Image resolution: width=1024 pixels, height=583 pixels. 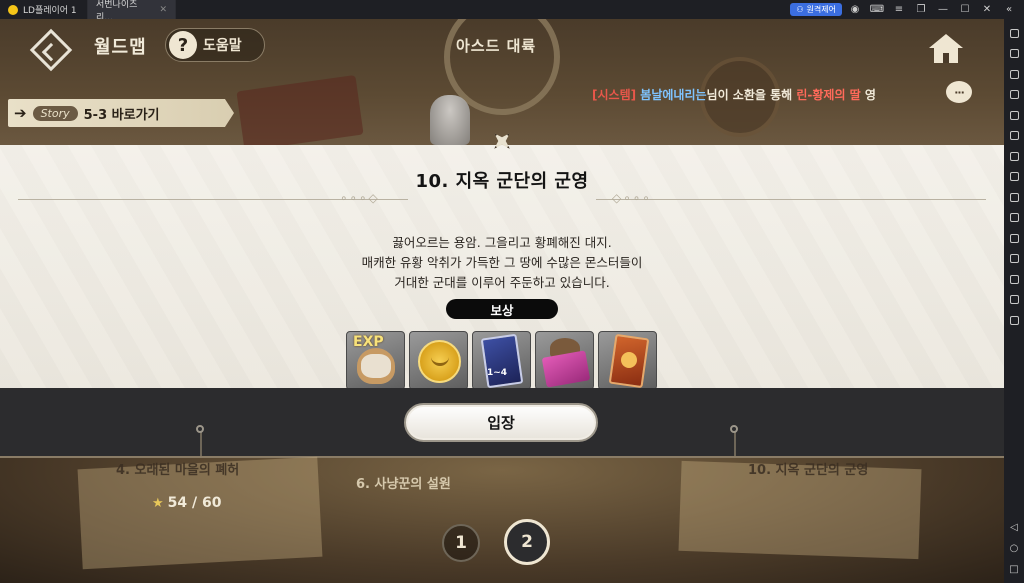 I want to click on reward-exp-icon: EXP, so click(x=375, y=360).